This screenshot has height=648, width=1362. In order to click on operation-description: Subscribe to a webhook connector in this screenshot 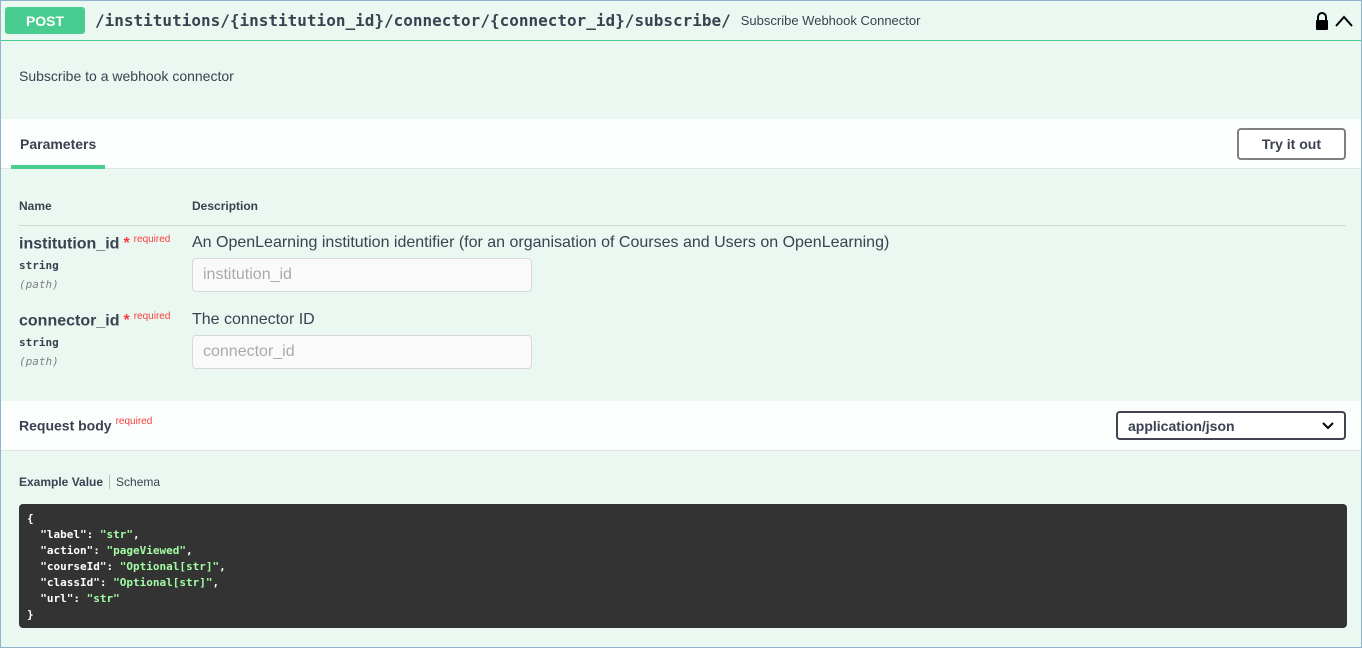, I will do `click(126, 76)`.